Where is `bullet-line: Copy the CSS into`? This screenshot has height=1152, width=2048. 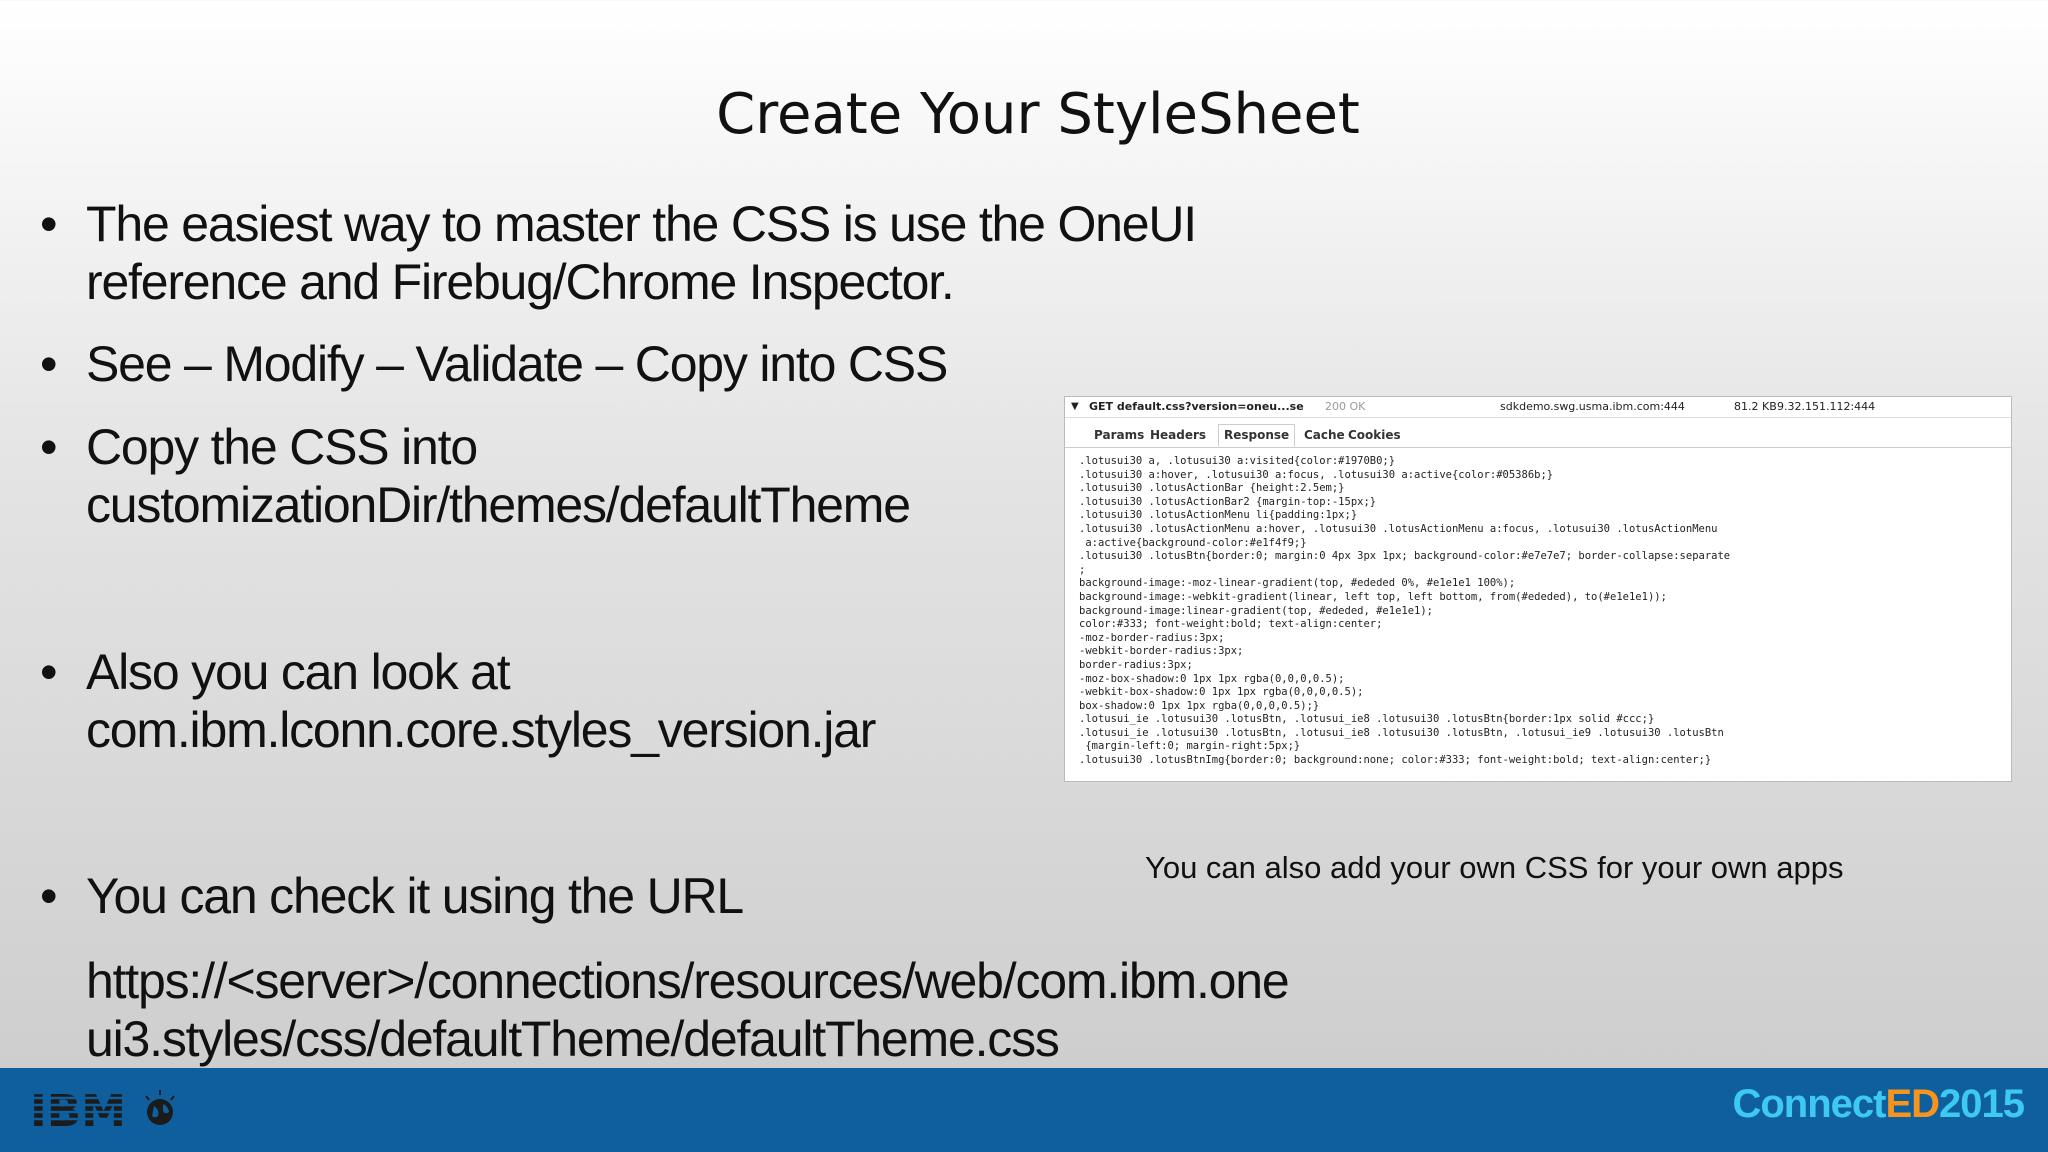
bullet-line: Copy the CSS into is located at coordinates (282, 447).